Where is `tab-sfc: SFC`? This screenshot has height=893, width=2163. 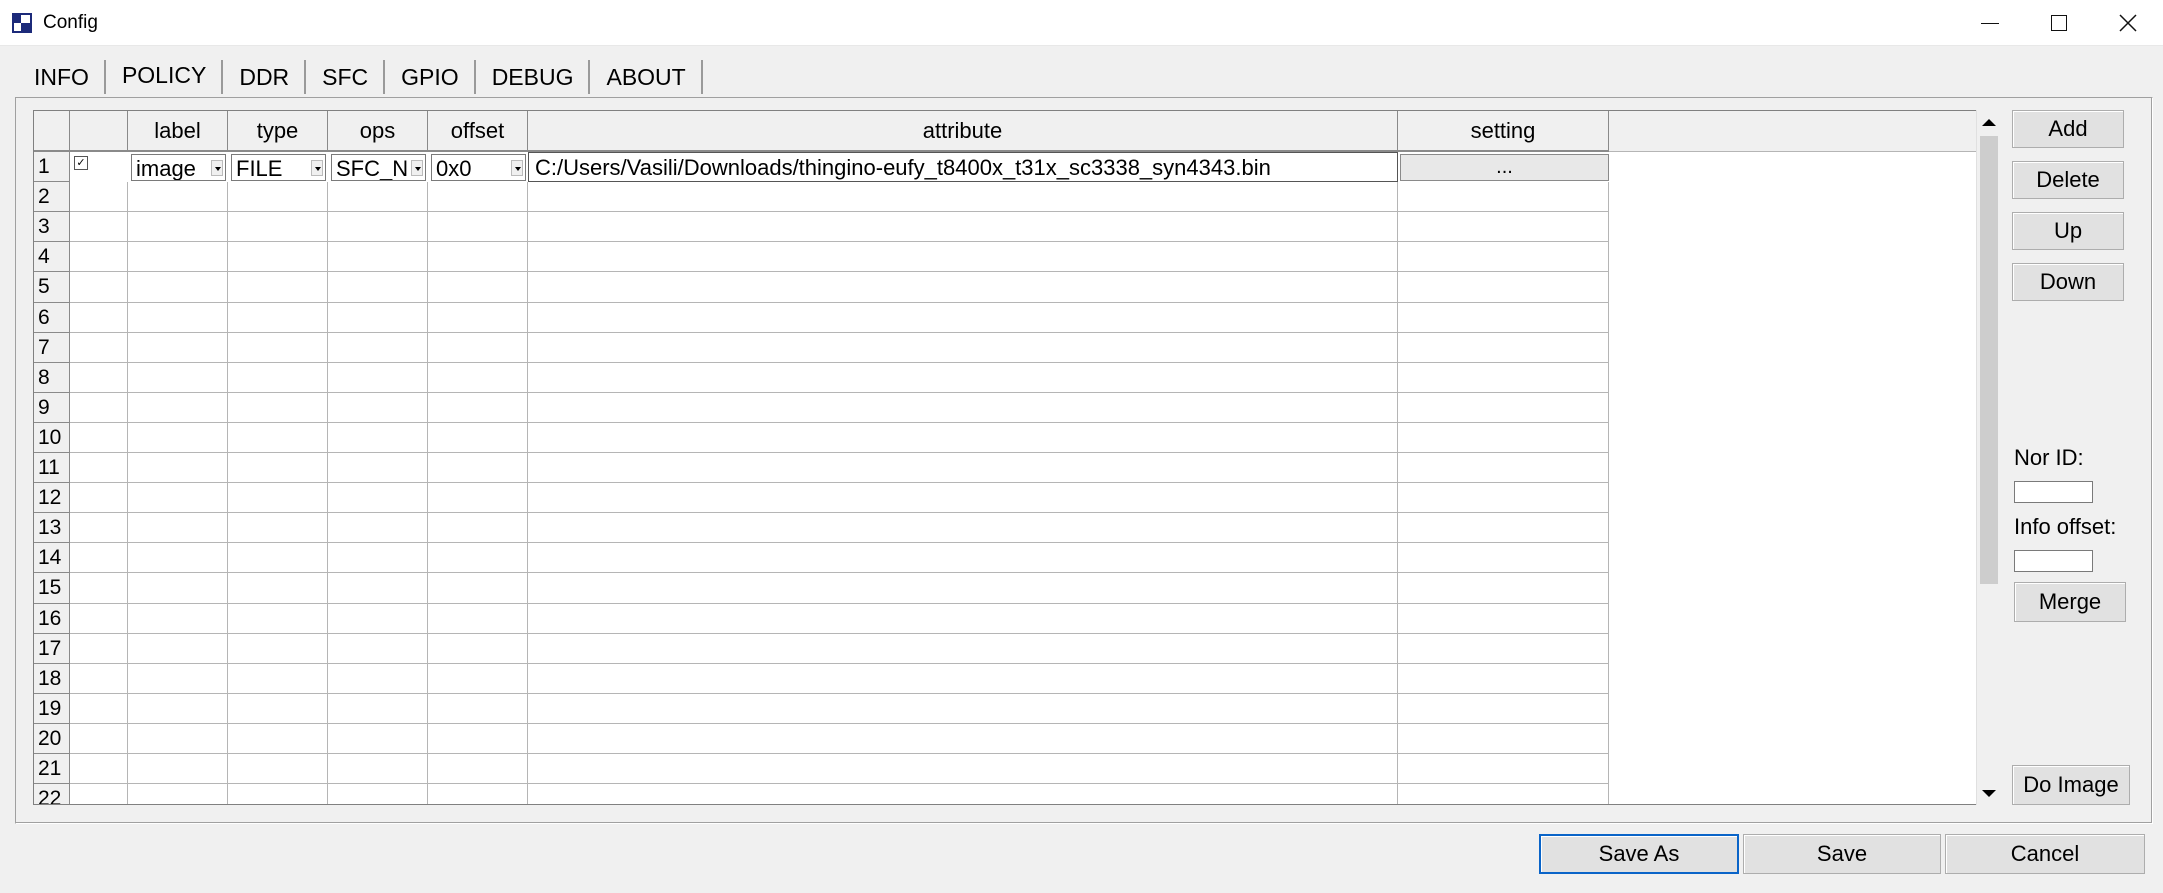
tab-sfc: SFC is located at coordinates (346, 77).